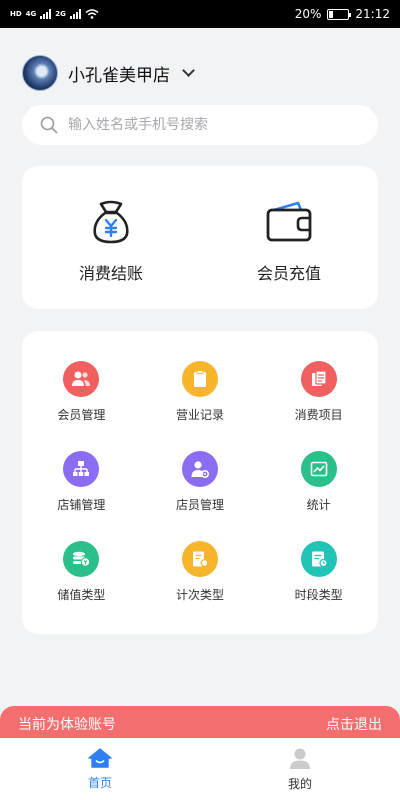  Describe the element at coordinates (100, 757) in the screenshot. I see `home-icon` at that location.